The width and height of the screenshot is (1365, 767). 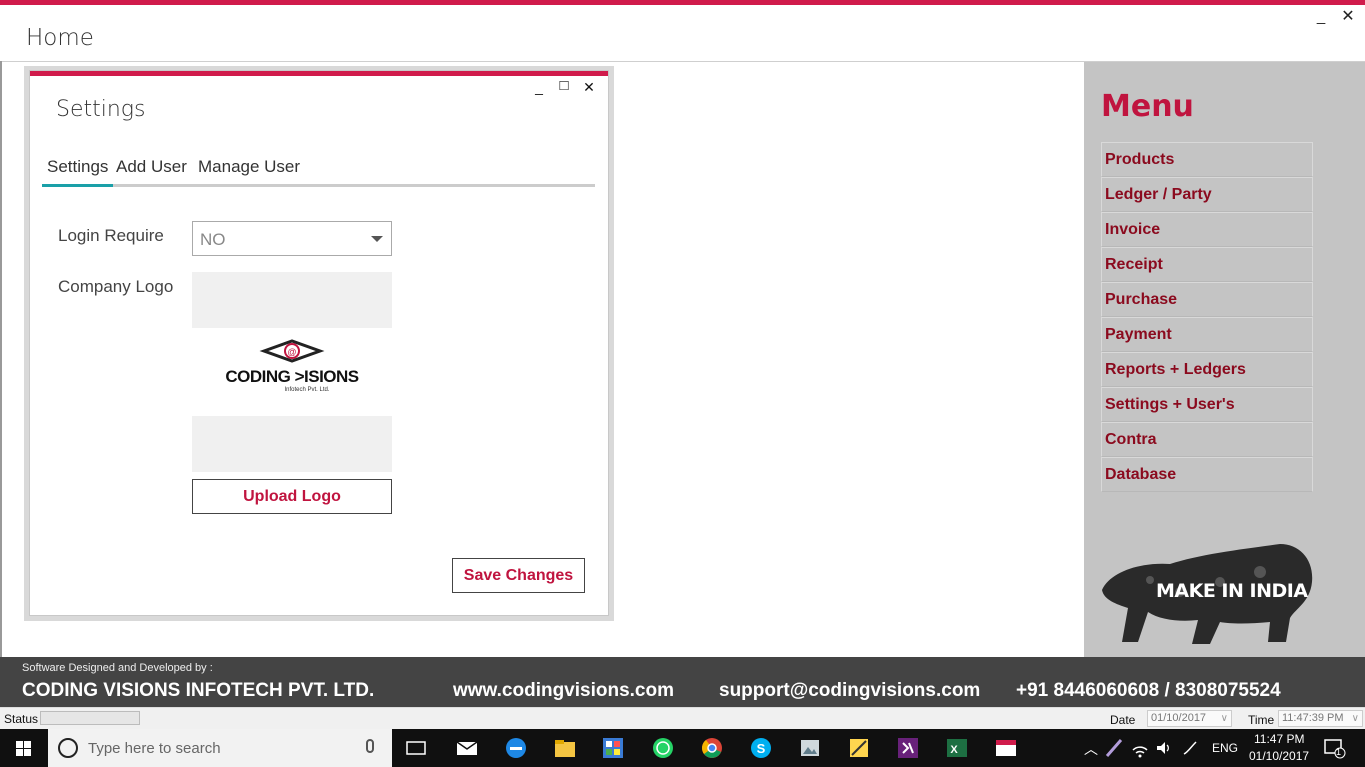 I want to click on make-in-india-logo: MAKE IN INDIA, so click(x=1208, y=595).